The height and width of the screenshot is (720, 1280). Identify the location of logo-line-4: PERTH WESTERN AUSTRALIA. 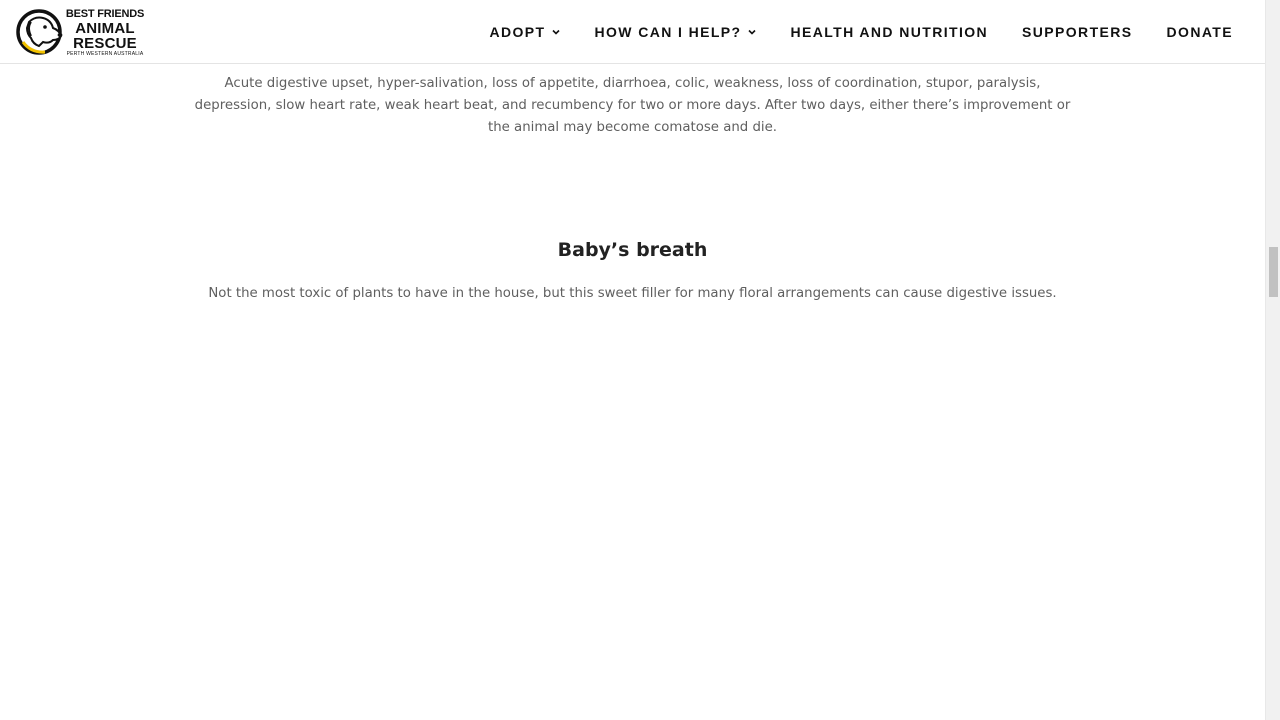
(105, 54).